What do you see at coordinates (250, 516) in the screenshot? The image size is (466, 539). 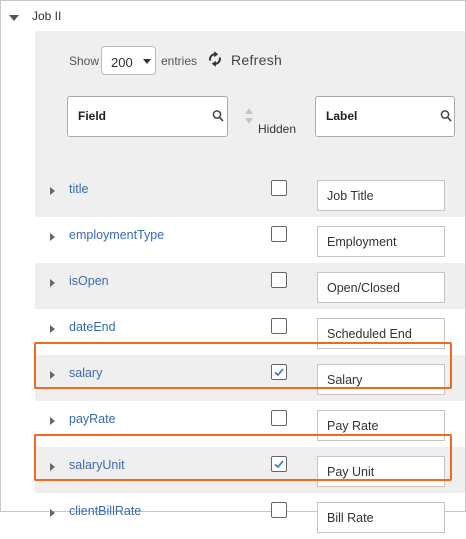 I see `table-row: clientBillRate` at bounding box center [250, 516].